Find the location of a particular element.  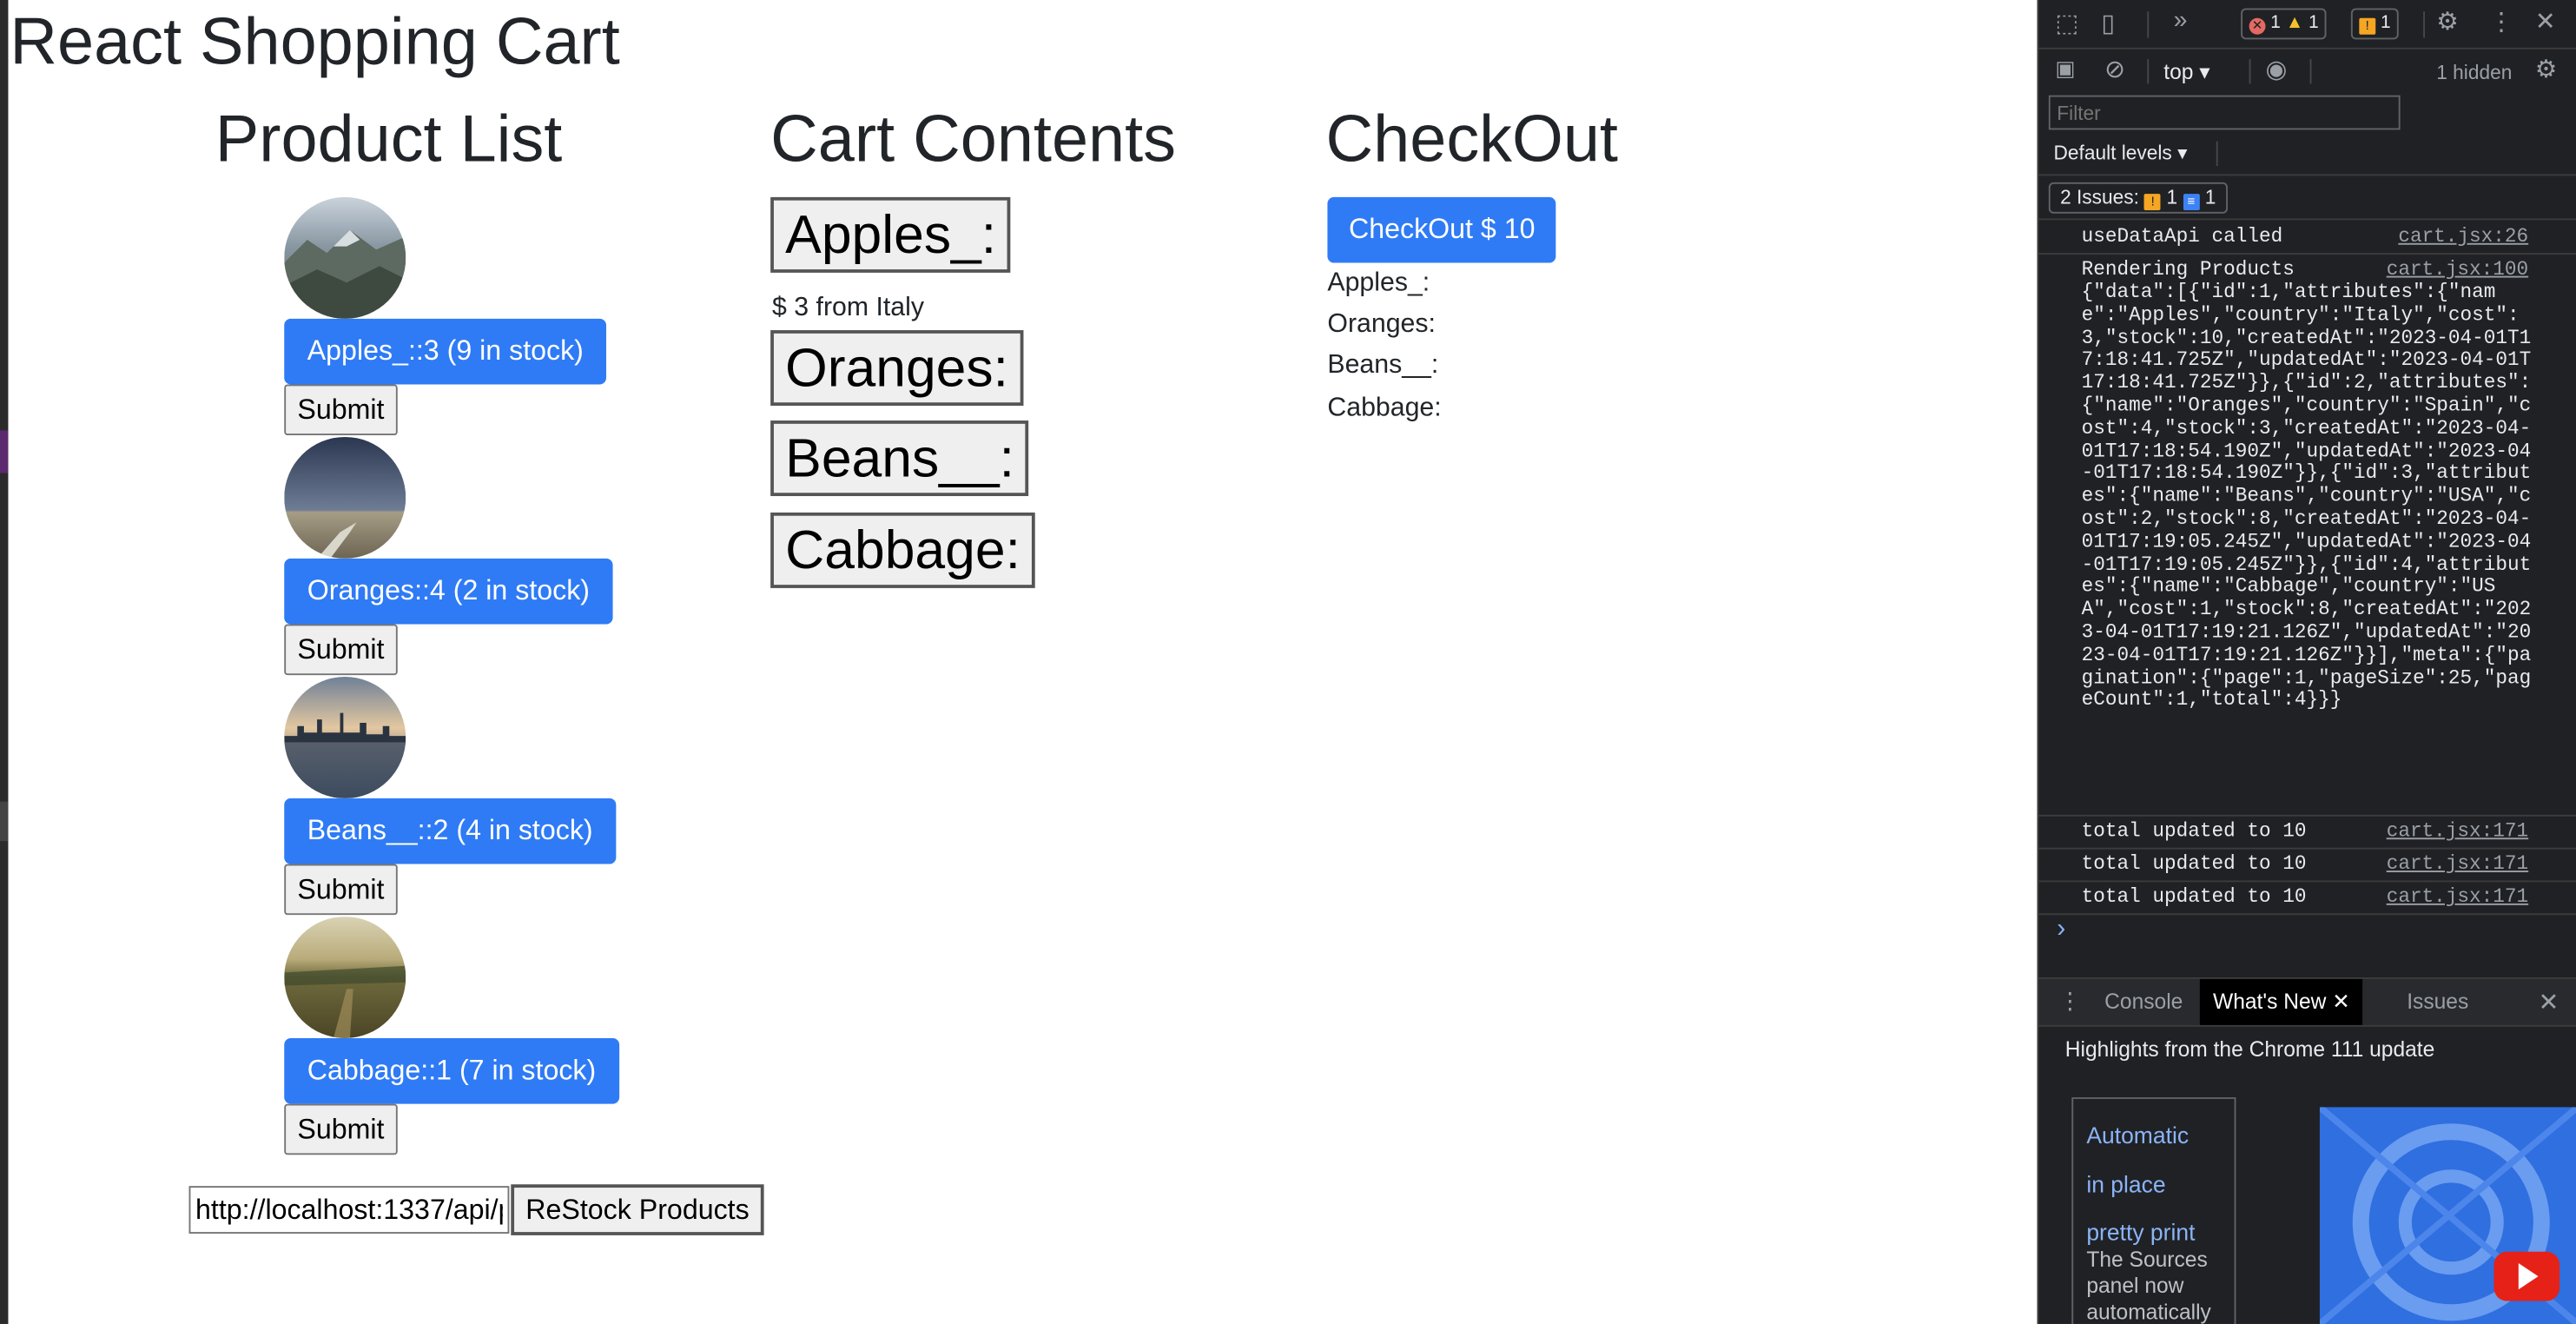

checkout-title: CheckOut is located at coordinates (1471, 139).